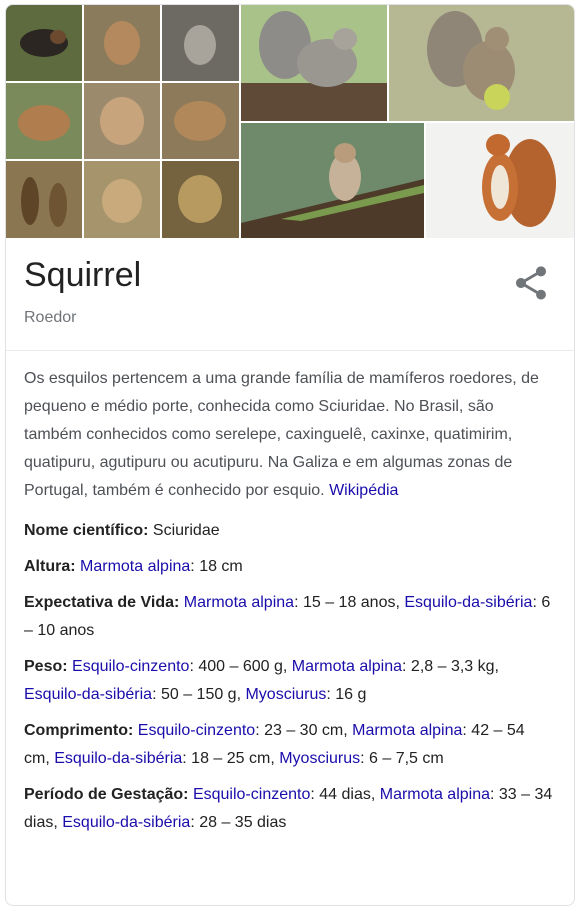  What do you see at coordinates (289, 531) in the screenshot?
I see `fact-row: Nome científico: Sciuridae` at bounding box center [289, 531].